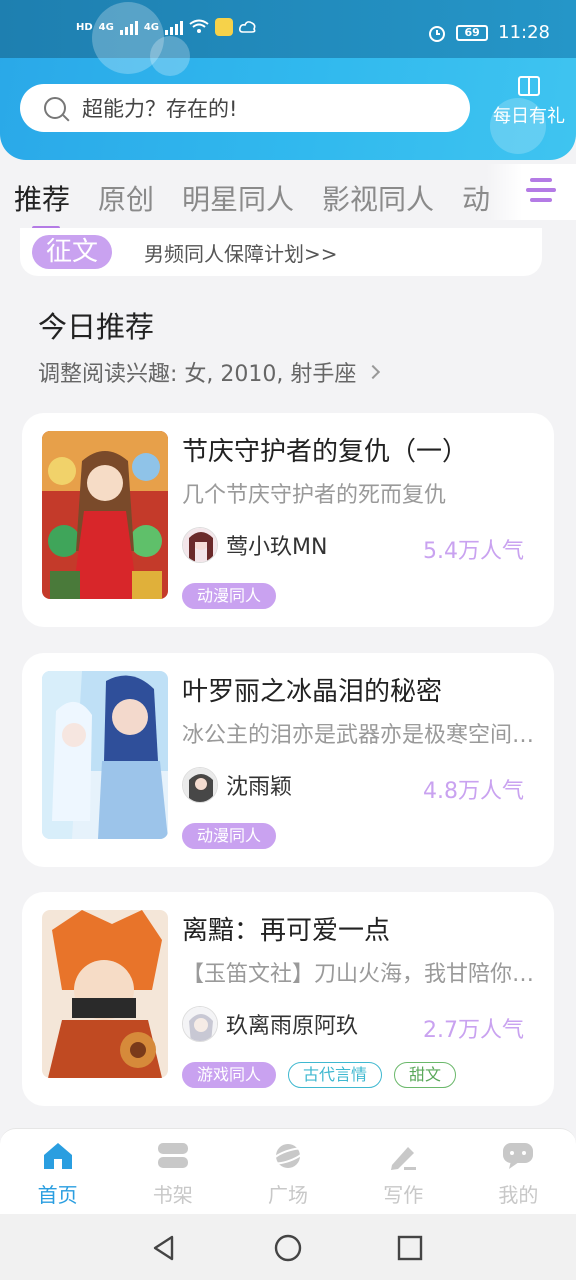 The image size is (576, 1280). What do you see at coordinates (57, 1156) in the screenshot?
I see `home-icon` at bounding box center [57, 1156].